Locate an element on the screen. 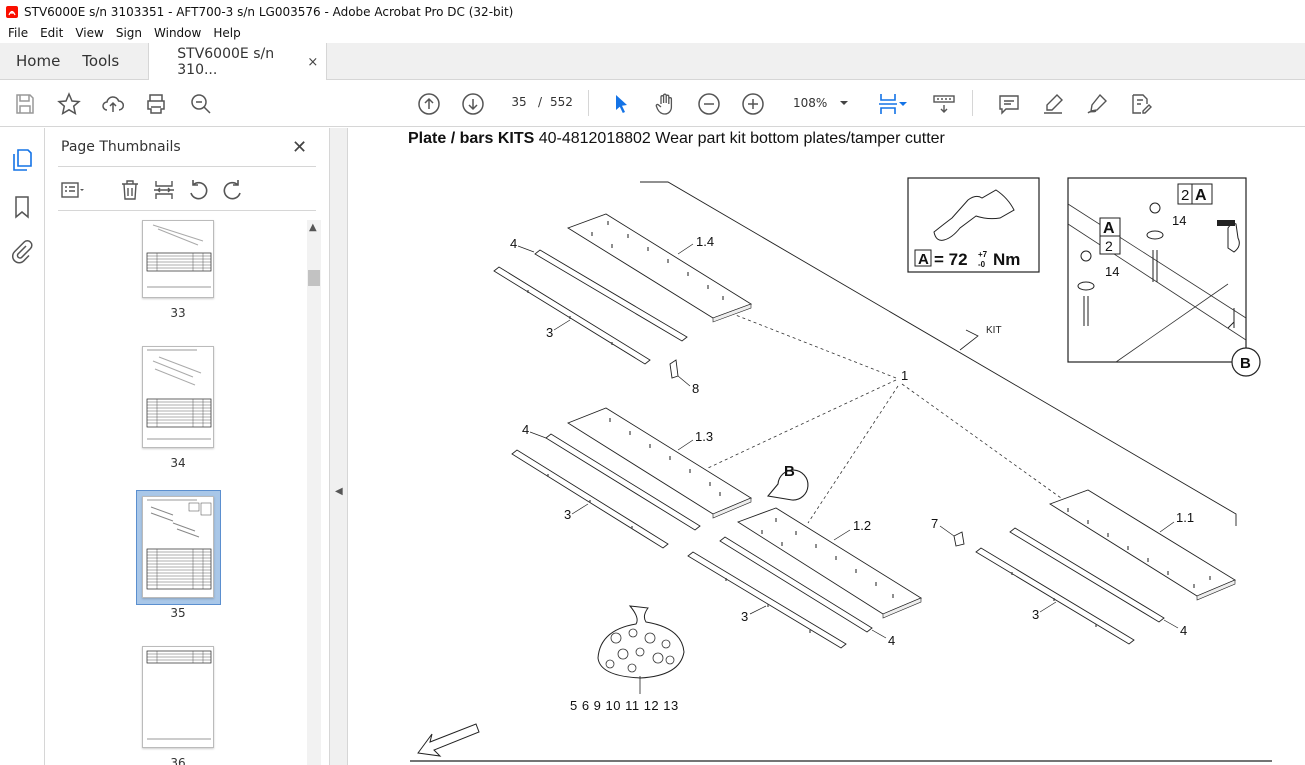  page-thumbnail-label: 34 is located at coordinates (178, 463).